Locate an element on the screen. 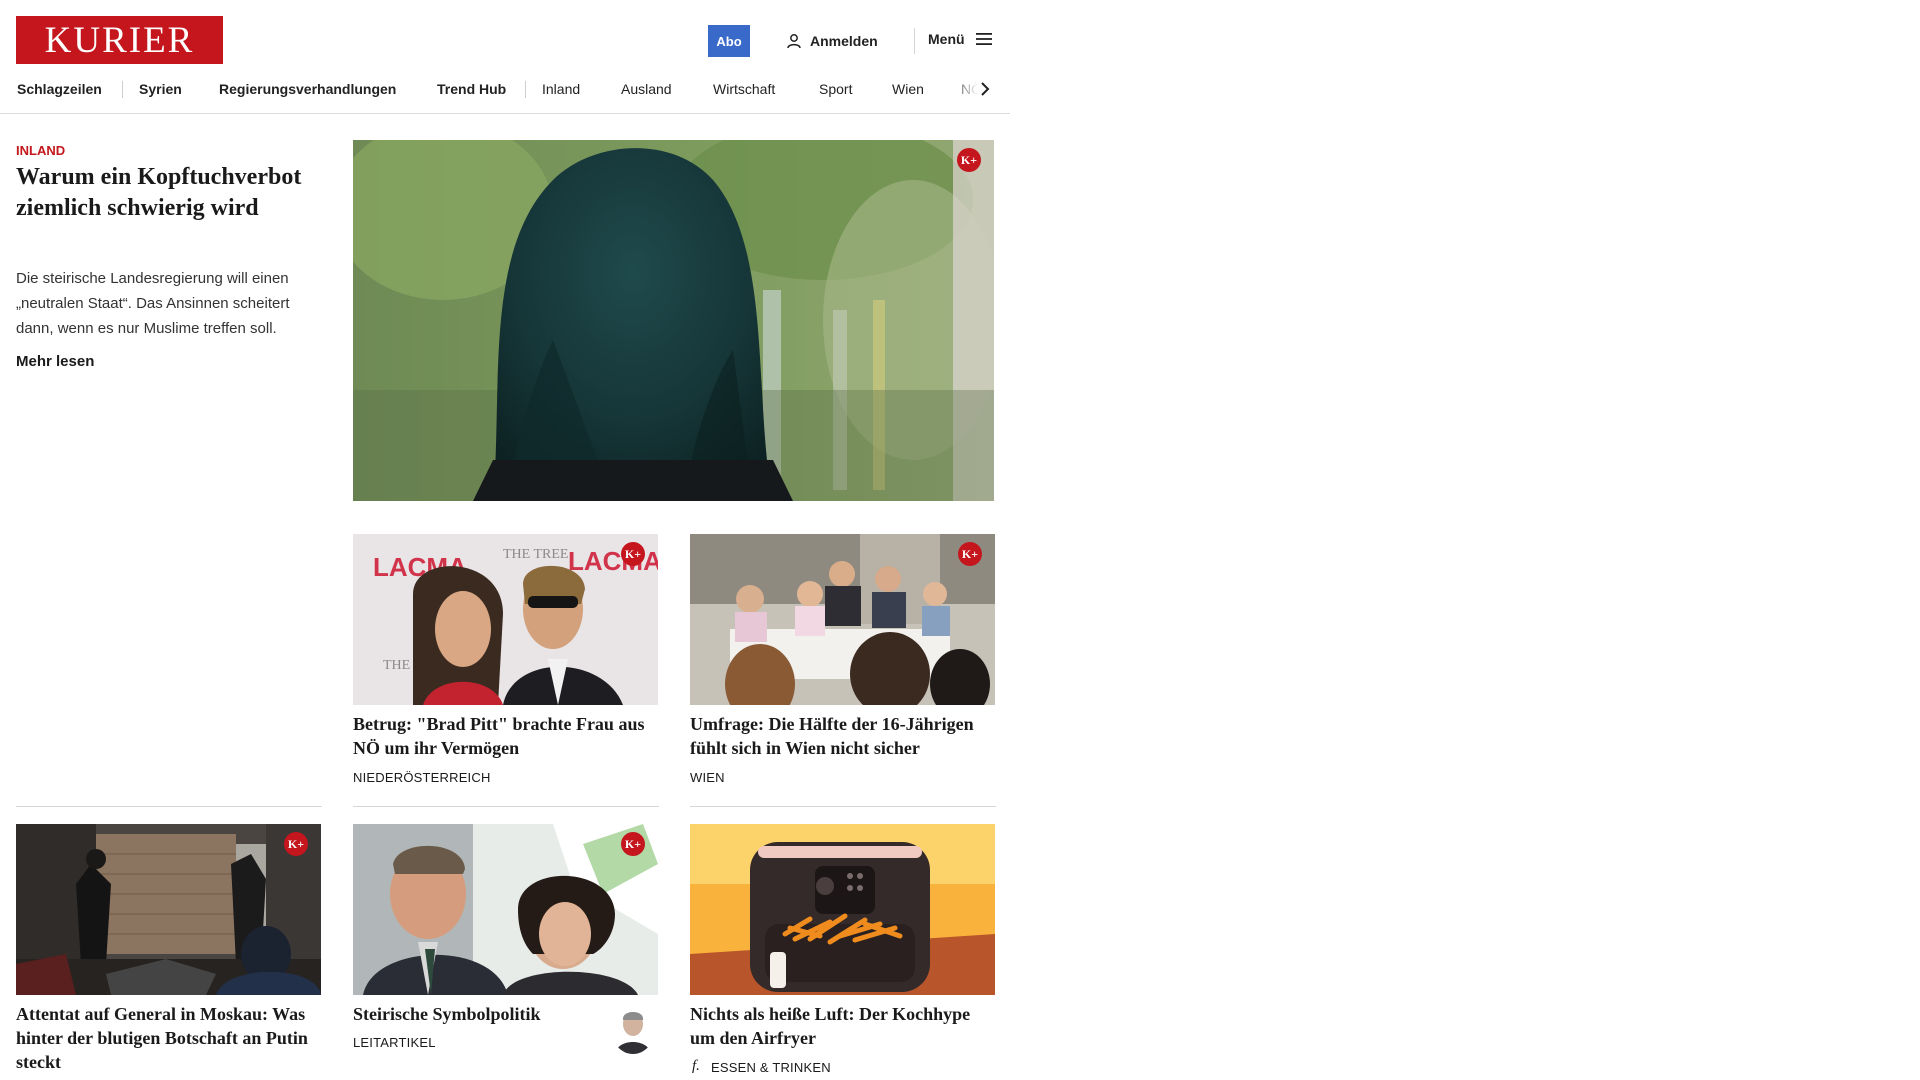 This screenshot has width=1920, height=1080. login-button: Anmelden is located at coordinates (832, 41).